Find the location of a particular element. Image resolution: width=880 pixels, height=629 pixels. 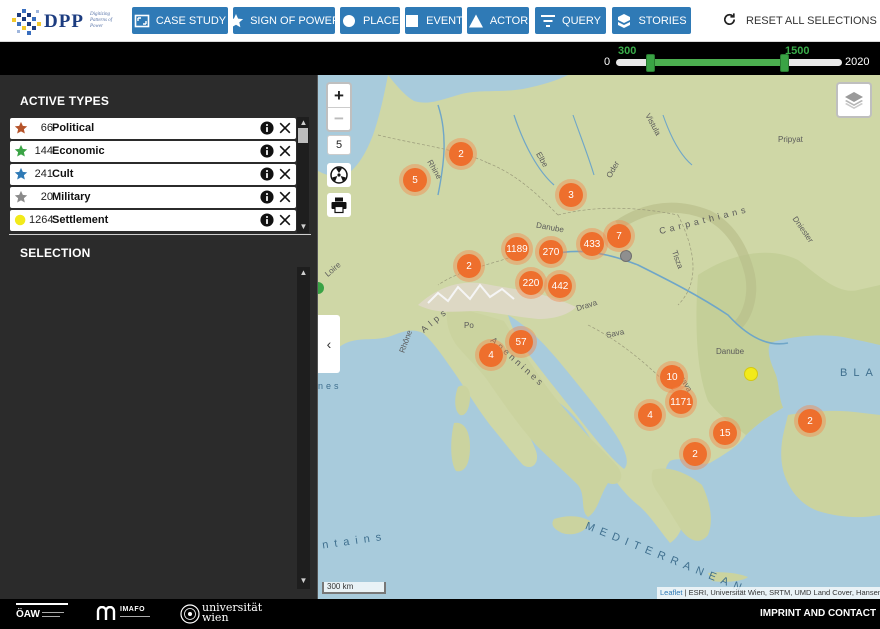

case-study-label: CASE STUDY is located at coordinates (191, 20).